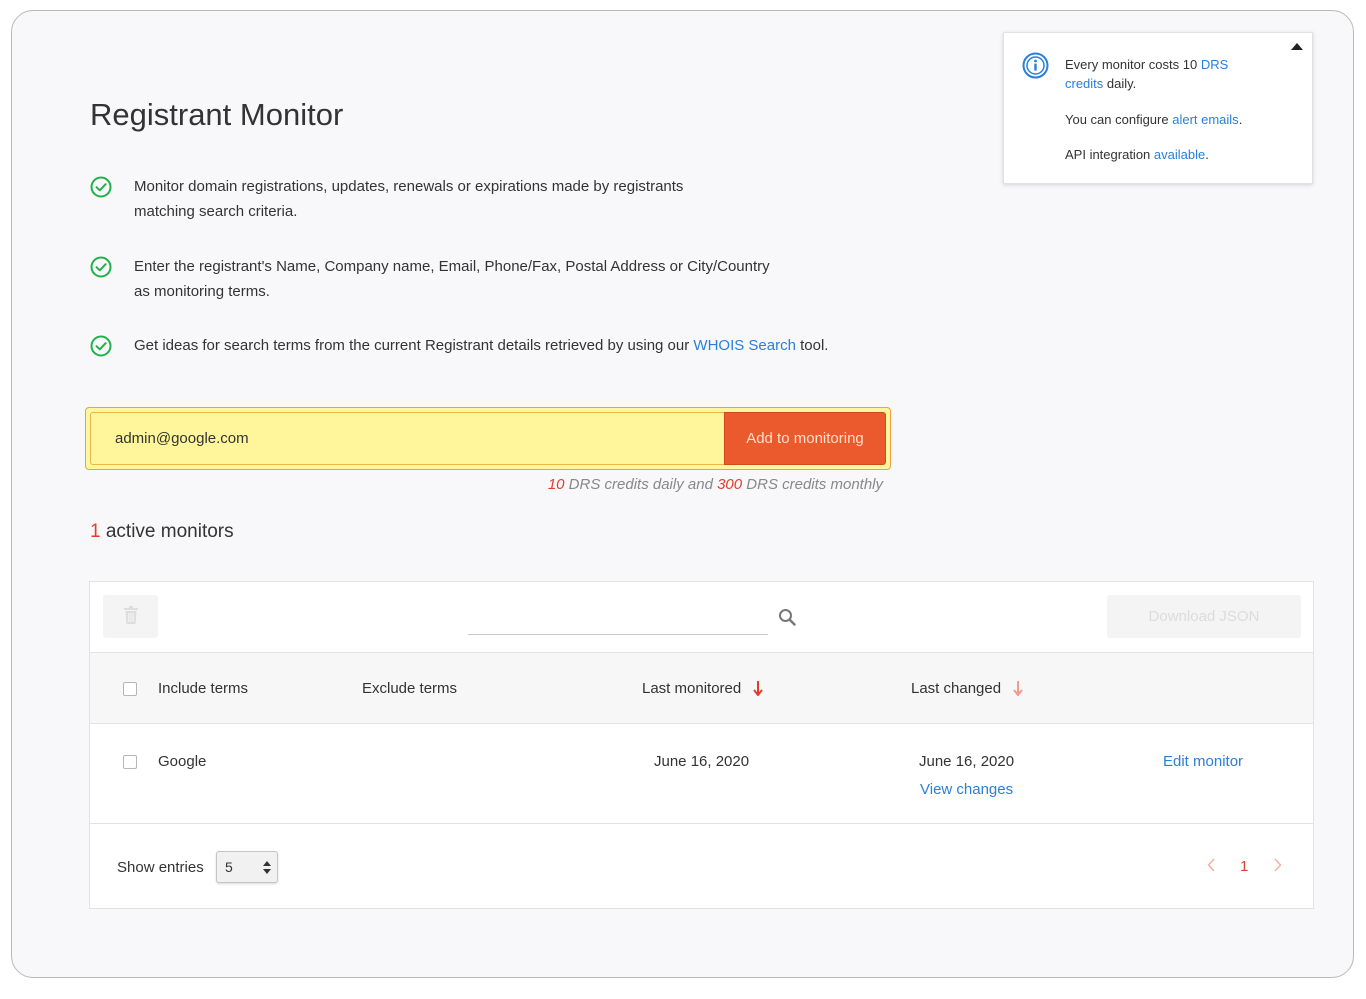 Image resolution: width=1366 pixels, height=999 pixels. I want to click on collapse-up-icon, so click(1297, 46).